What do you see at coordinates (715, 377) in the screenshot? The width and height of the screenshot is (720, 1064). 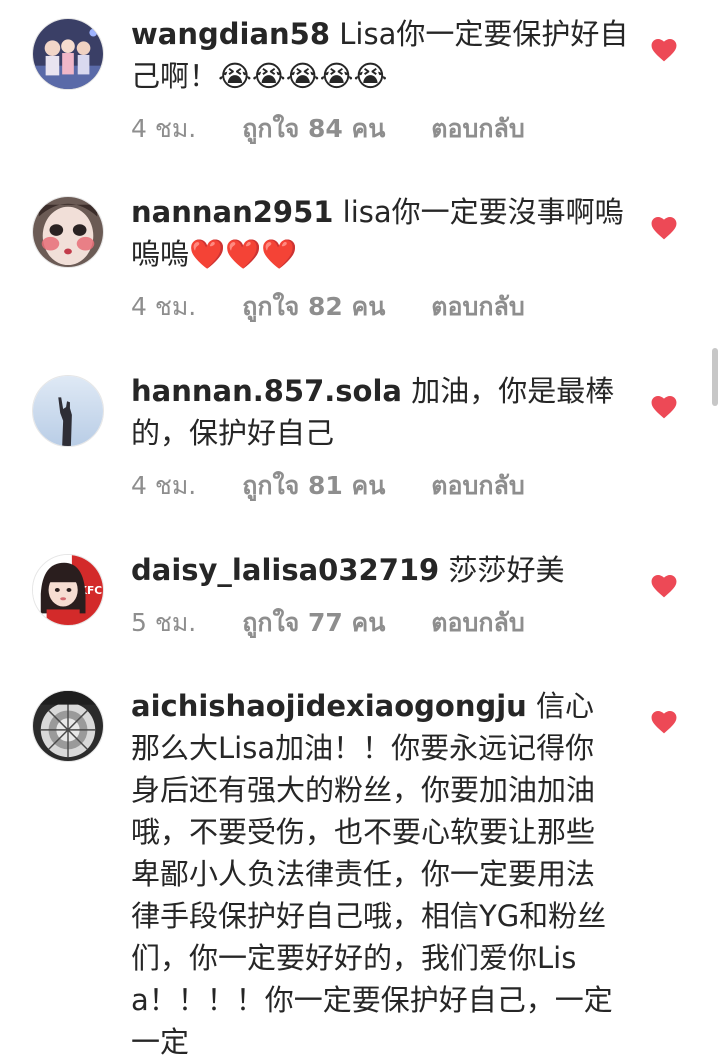 I see `scrollbar` at bounding box center [715, 377].